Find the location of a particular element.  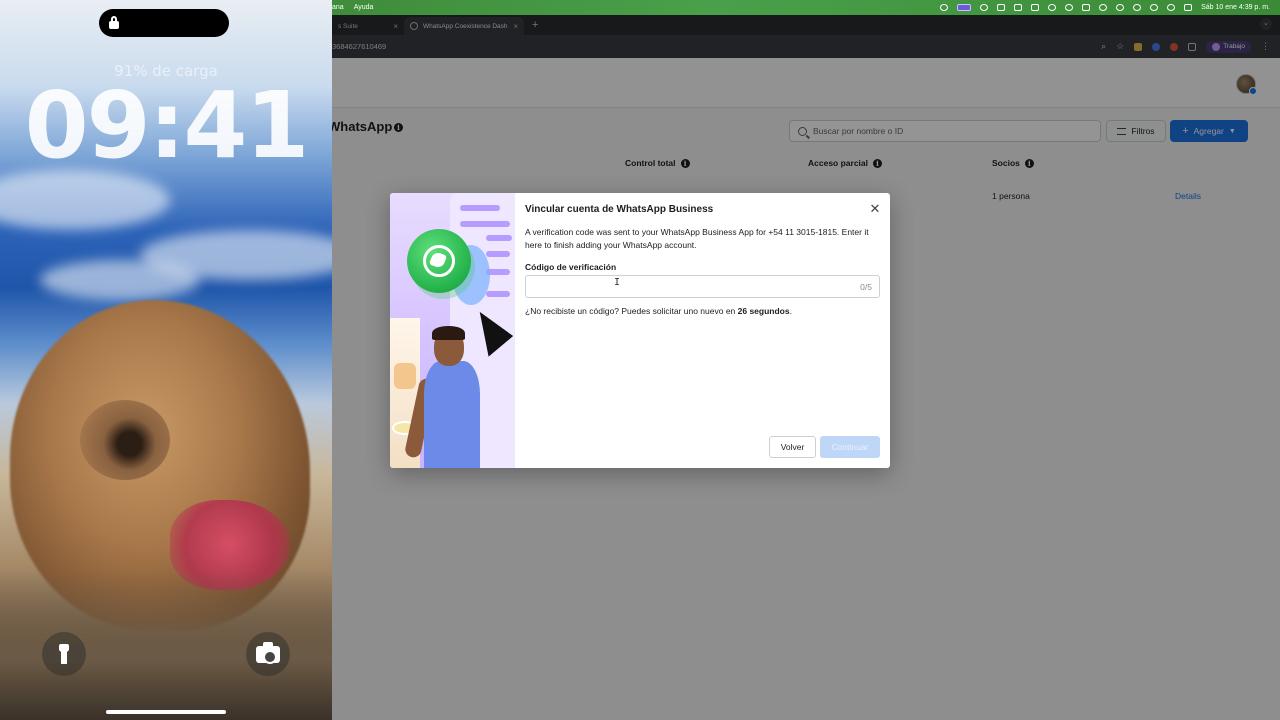

illustration-person-hair is located at coordinates (448, 333).